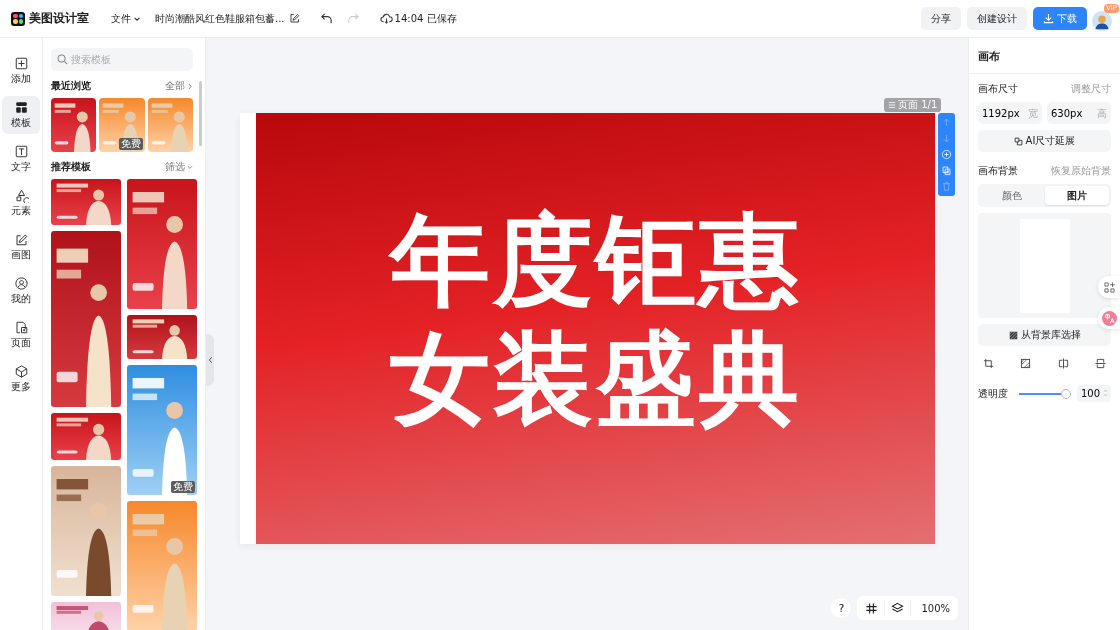  What do you see at coordinates (425, 18) in the screenshot?
I see `save-status: 14:04 已保存` at bounding box center [425, 18].